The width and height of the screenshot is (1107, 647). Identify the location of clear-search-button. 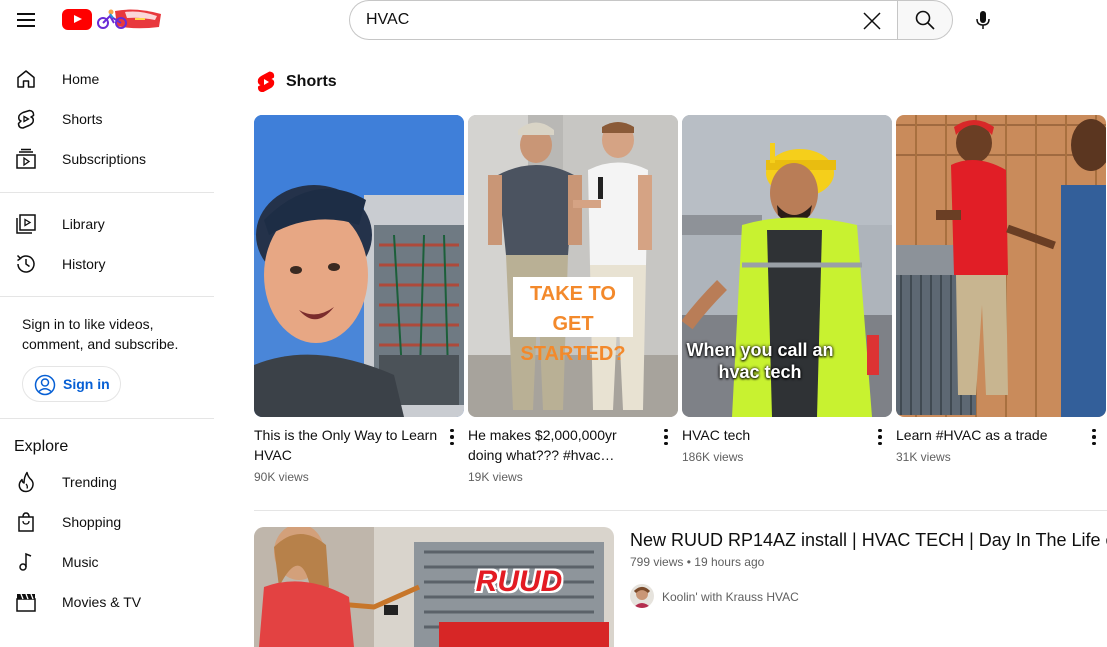
(872, 21).